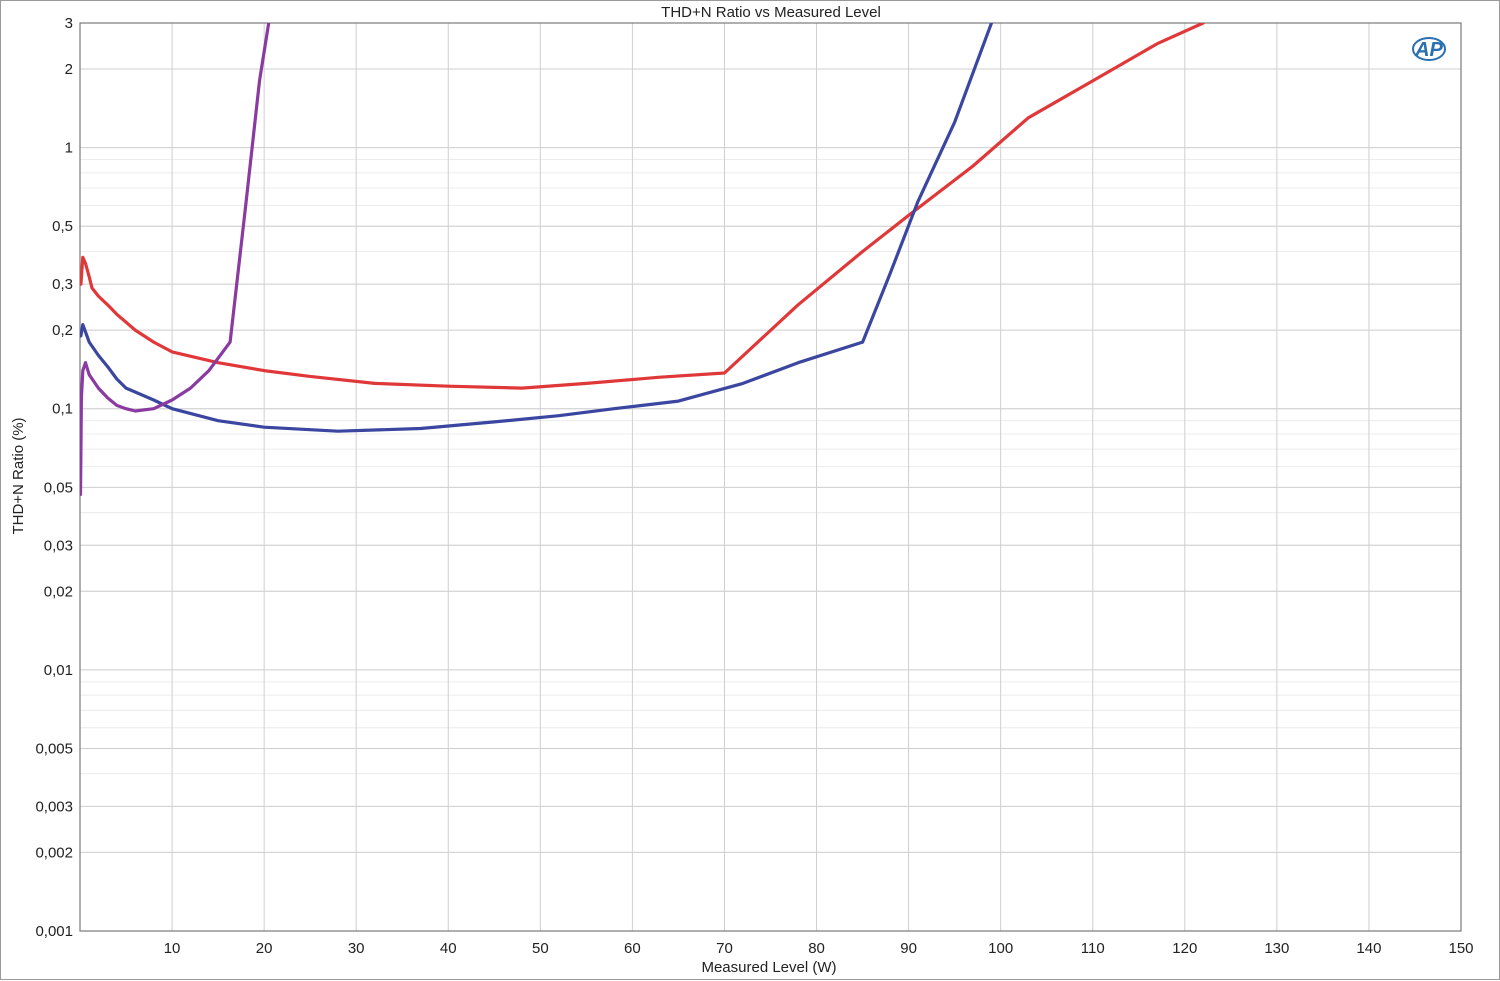  I want to click on x-tick-labels: 10 20 30 40 50 60 70 80 90 100 110 120 130 140 150, so click(819, 948).